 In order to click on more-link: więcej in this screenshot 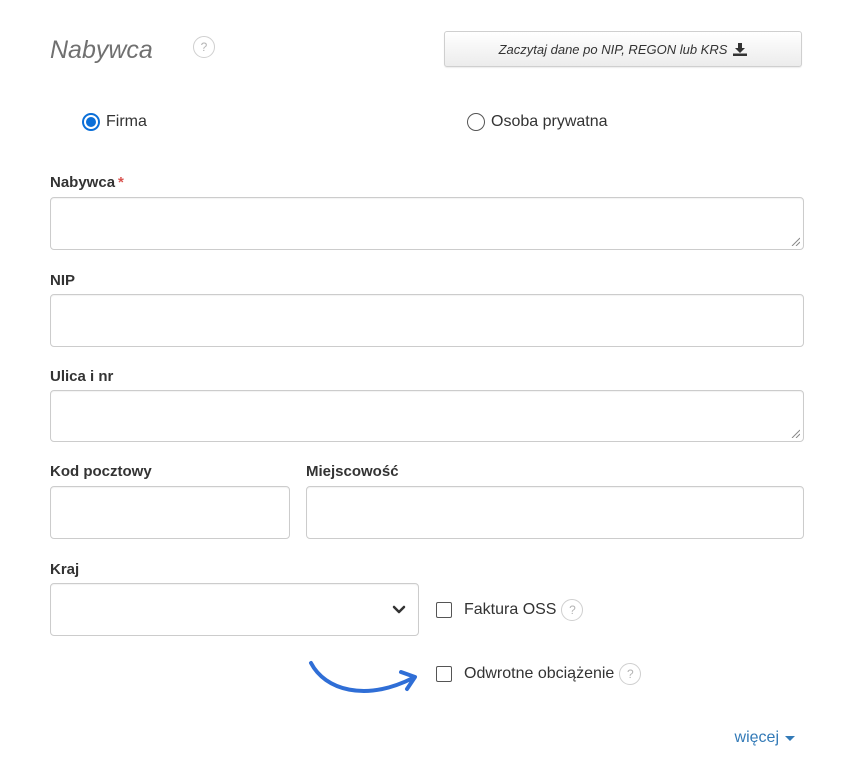, I will do `click(765, 738)`.